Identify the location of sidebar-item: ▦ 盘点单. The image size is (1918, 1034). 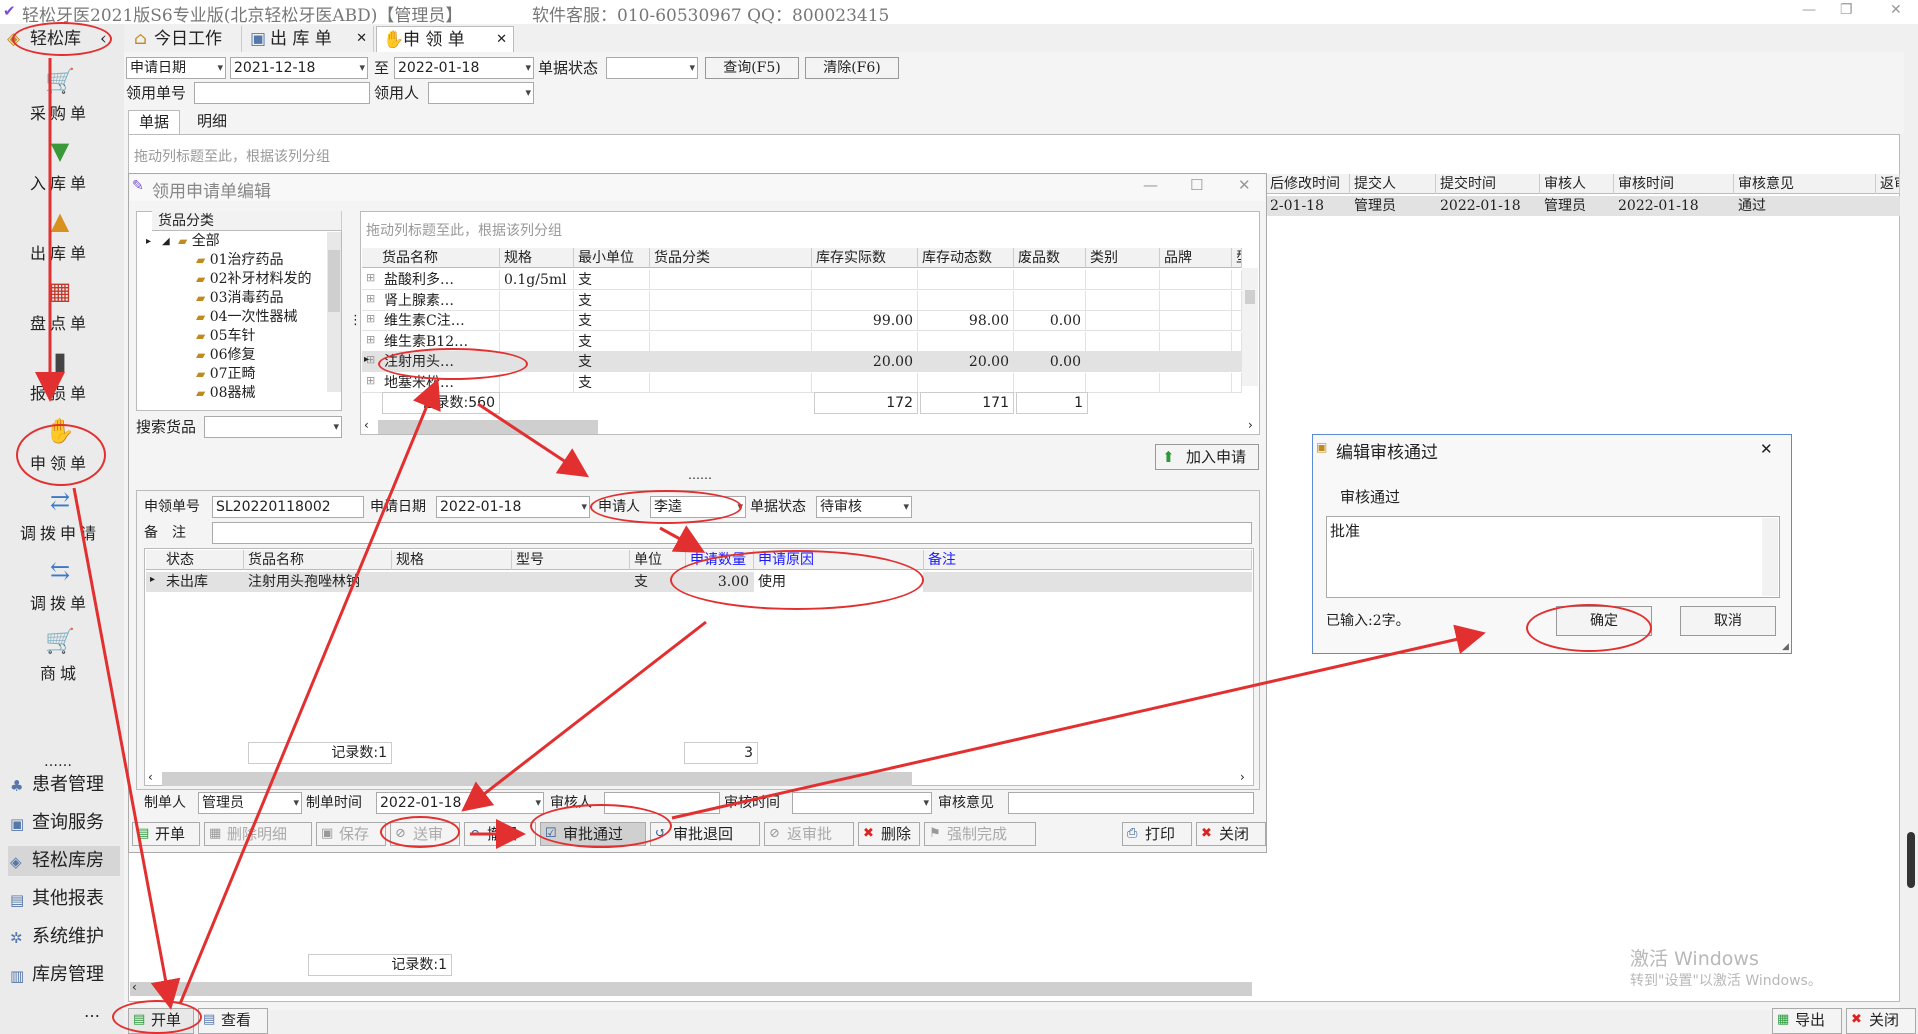
(60, 305).